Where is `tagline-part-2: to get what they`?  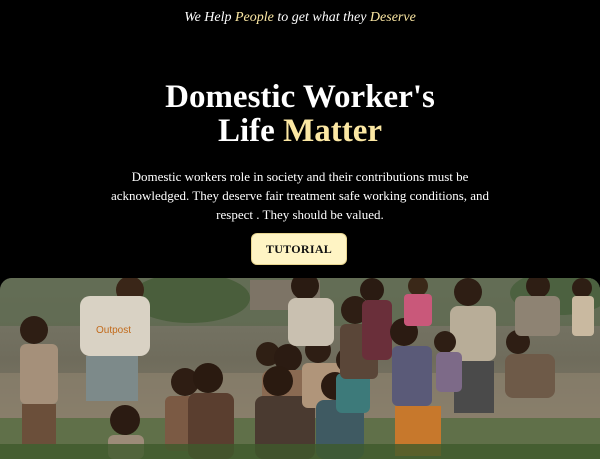
tagline-part-2: to get what they is located at coordinates (321, 17).